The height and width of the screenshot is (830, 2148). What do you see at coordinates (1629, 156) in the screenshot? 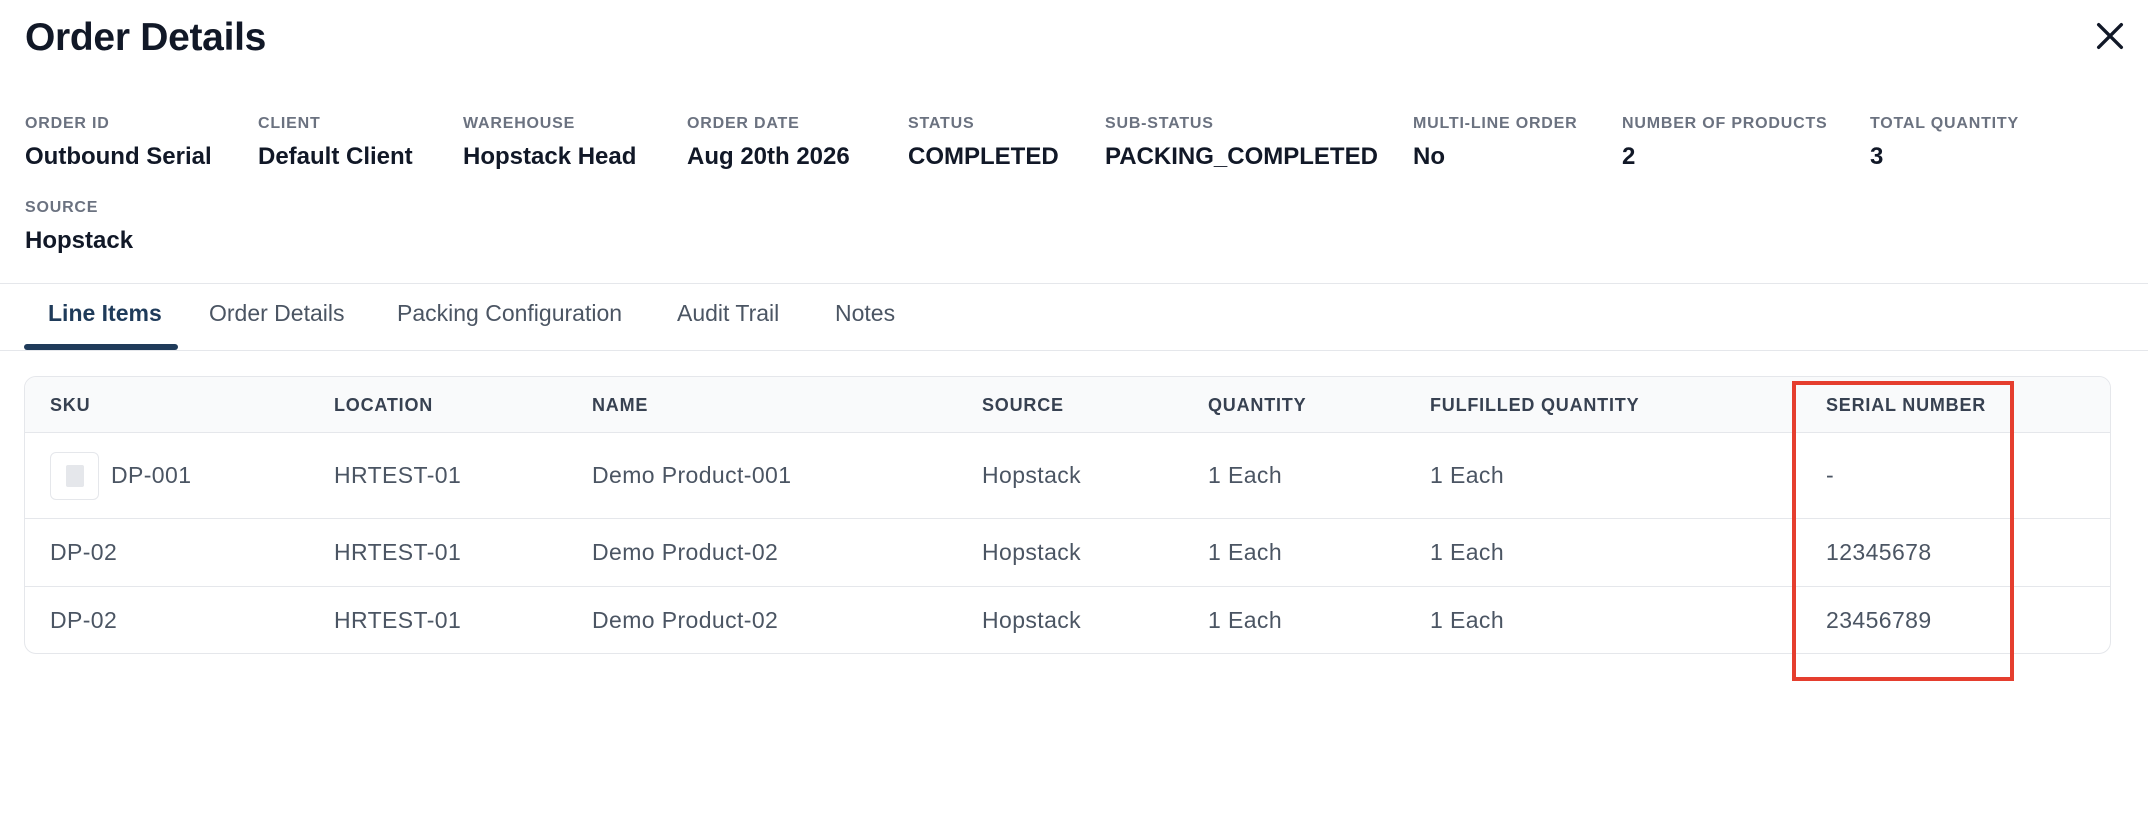
I see `meta-value: 2` at bounding box center [1629, 156].